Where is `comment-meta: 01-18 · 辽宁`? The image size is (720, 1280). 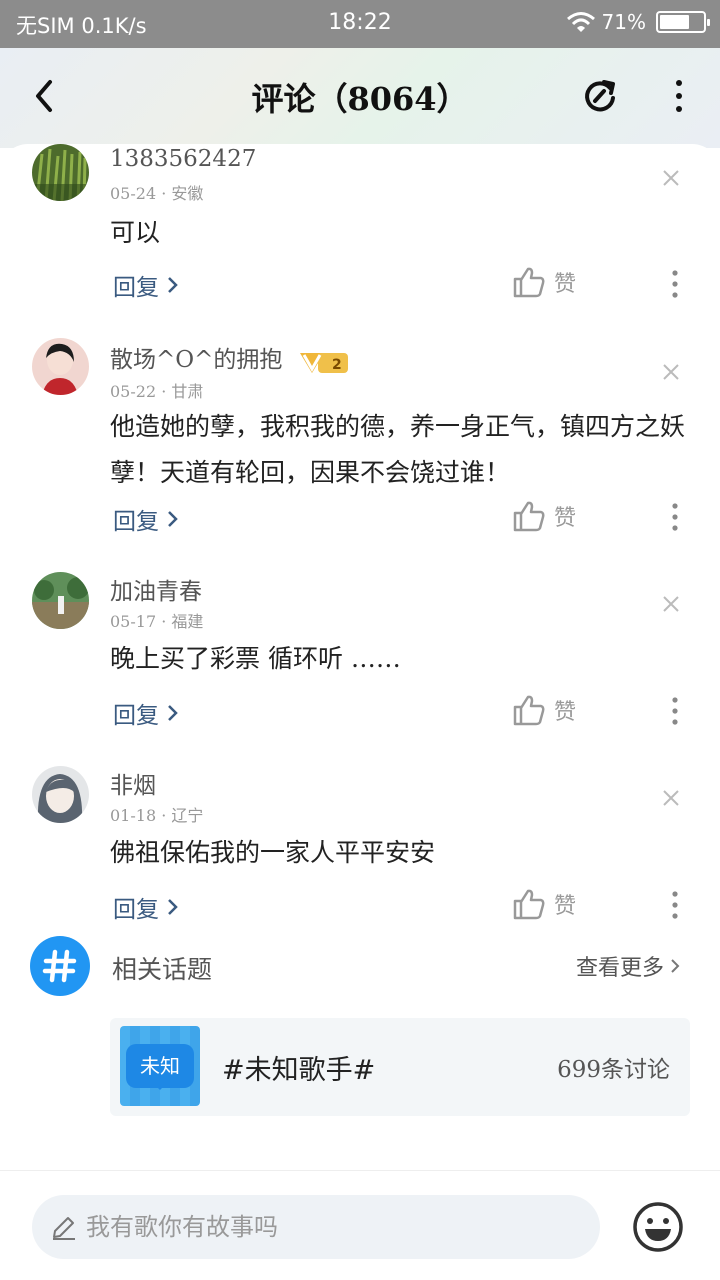
comment-meta: 01-18 · 辽宁 is located at coordinates (157, 815).